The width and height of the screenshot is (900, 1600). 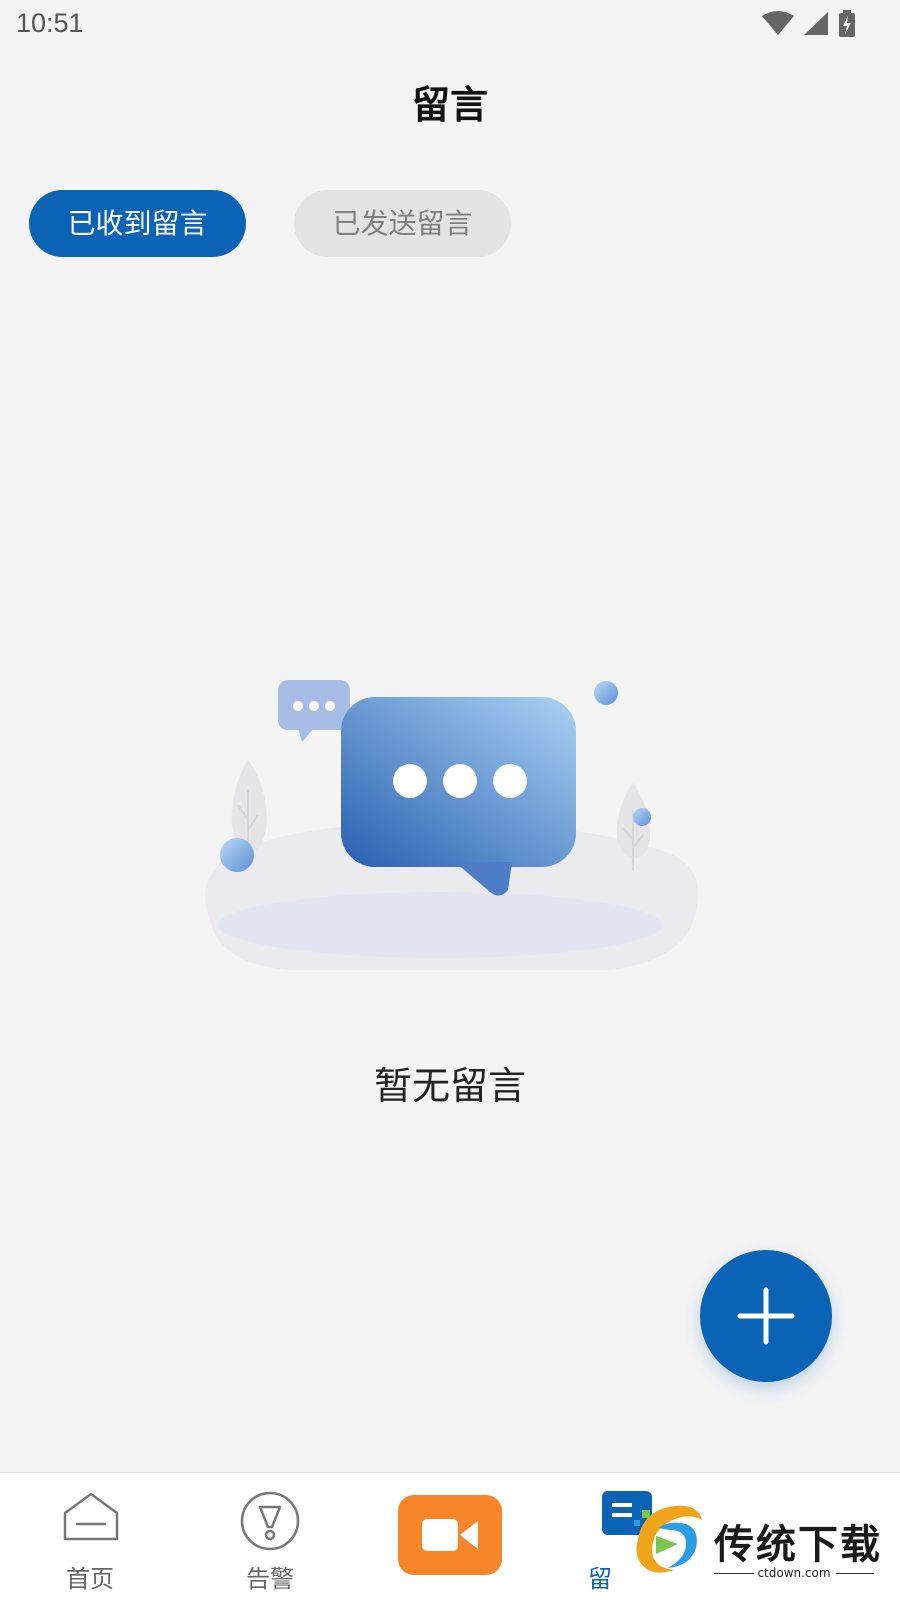 I want to click on cell-signal-icon, so click(x=816, y=23).